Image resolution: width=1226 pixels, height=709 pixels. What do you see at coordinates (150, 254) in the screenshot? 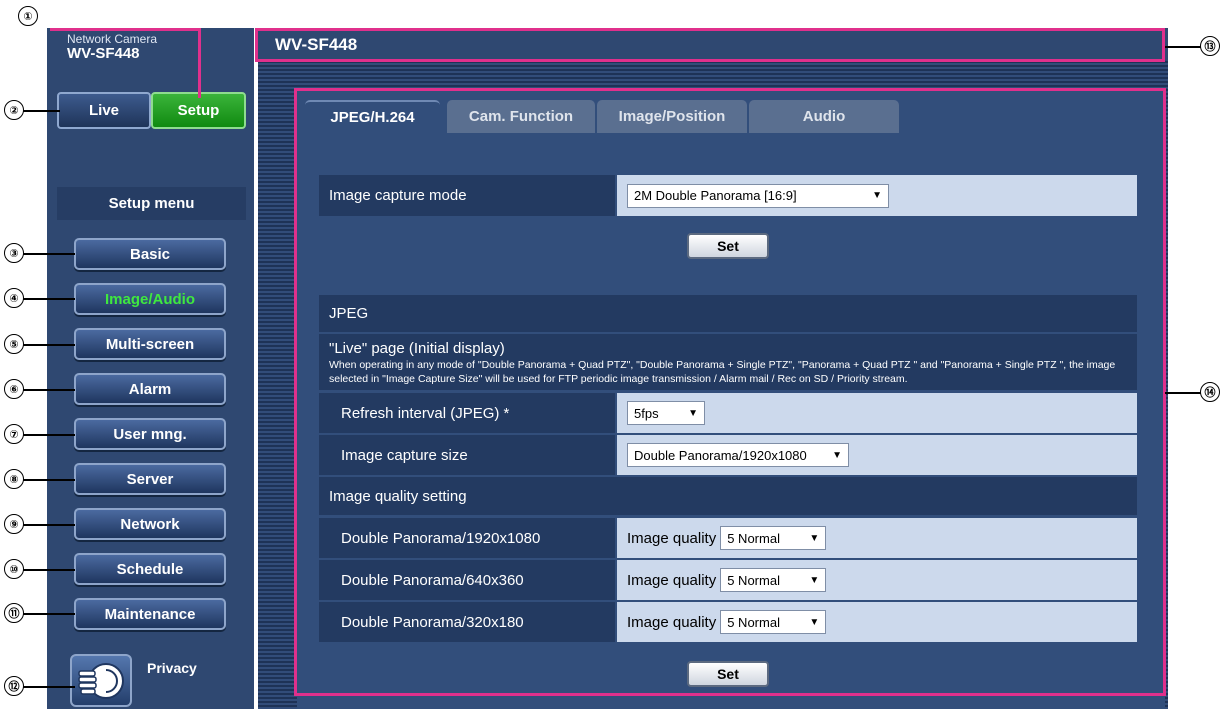
I see `menu-basic-button: Basic` at bounding box center [150, 254].